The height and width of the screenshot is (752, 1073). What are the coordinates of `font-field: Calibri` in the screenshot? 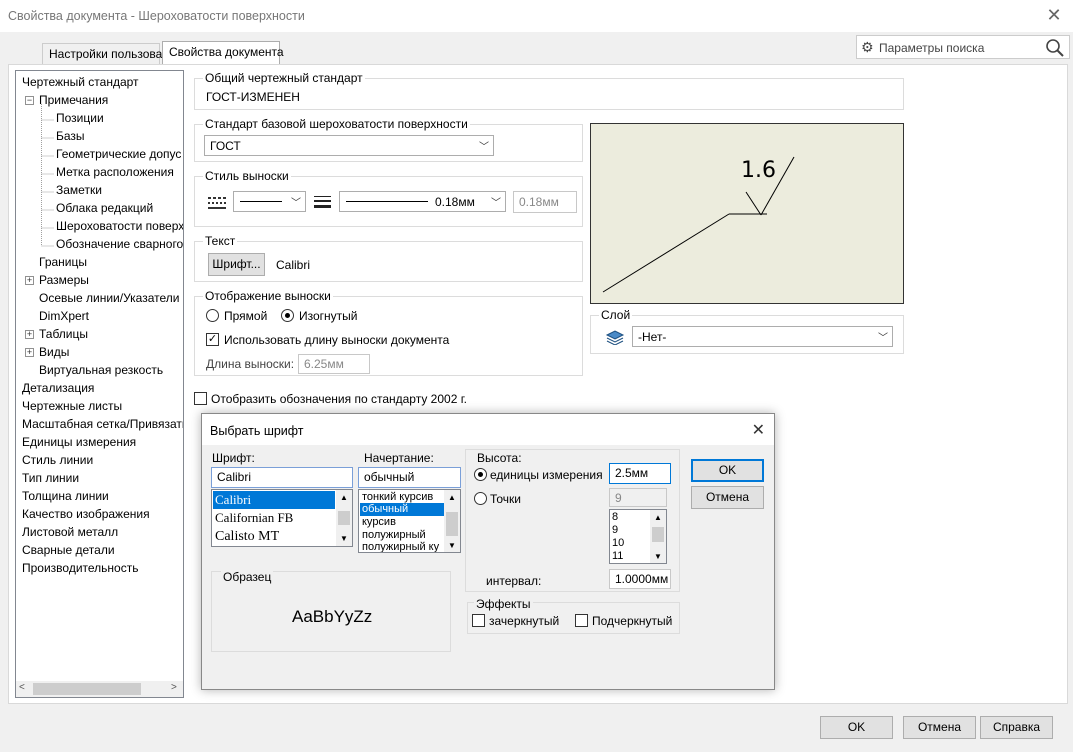 It's located at (282, 477).